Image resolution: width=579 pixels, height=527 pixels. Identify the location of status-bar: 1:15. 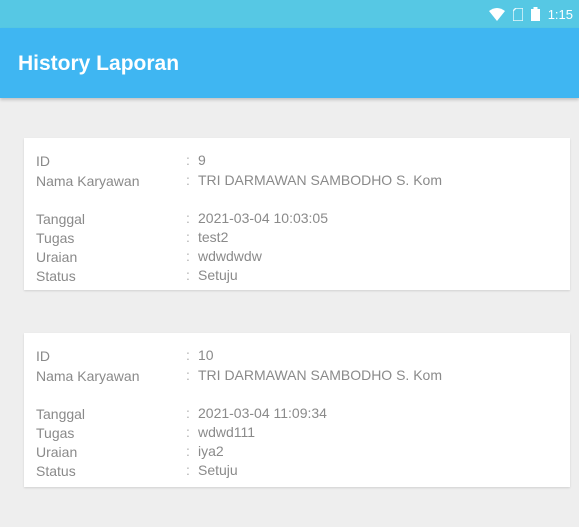
(289, 14).